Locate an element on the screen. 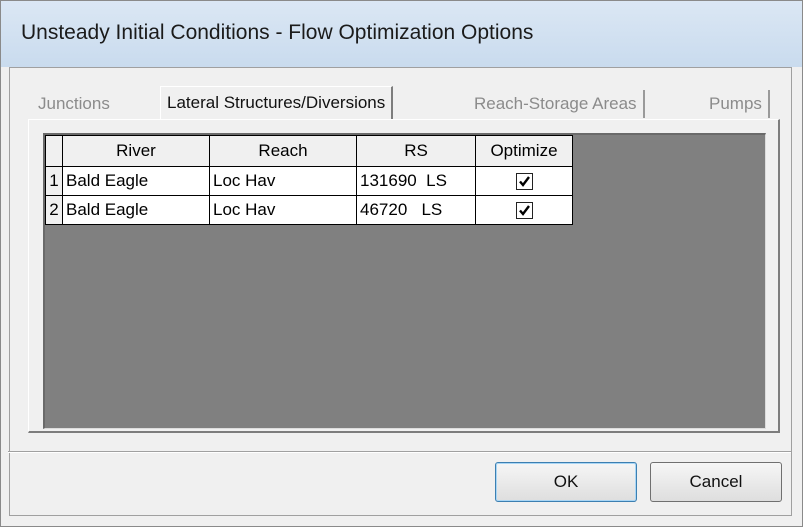 This screenshot has width=803, height=527. tab-reach-storage-areas: Reach-Storage Areas is located at coordinates (556, 104).